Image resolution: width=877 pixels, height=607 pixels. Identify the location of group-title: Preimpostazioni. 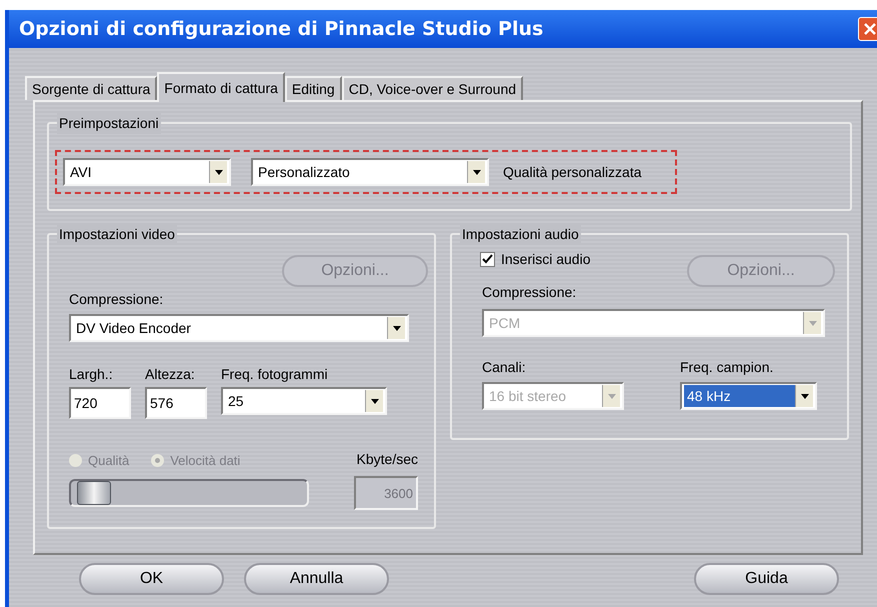
(109, 123).